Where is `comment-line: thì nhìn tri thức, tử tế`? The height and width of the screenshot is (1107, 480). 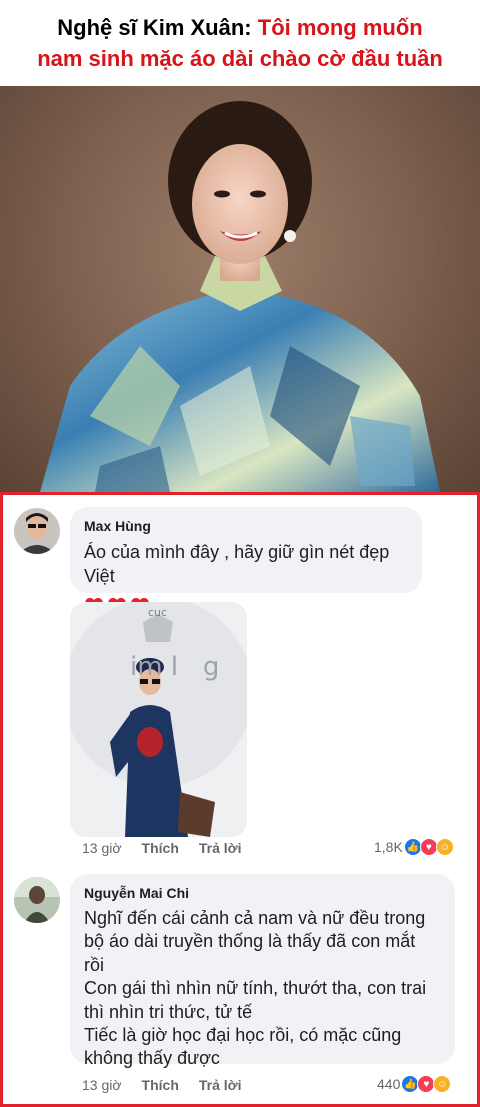
comment-line: thì nhìn tri thức, tử tế is located at coordinates (168, 1011).